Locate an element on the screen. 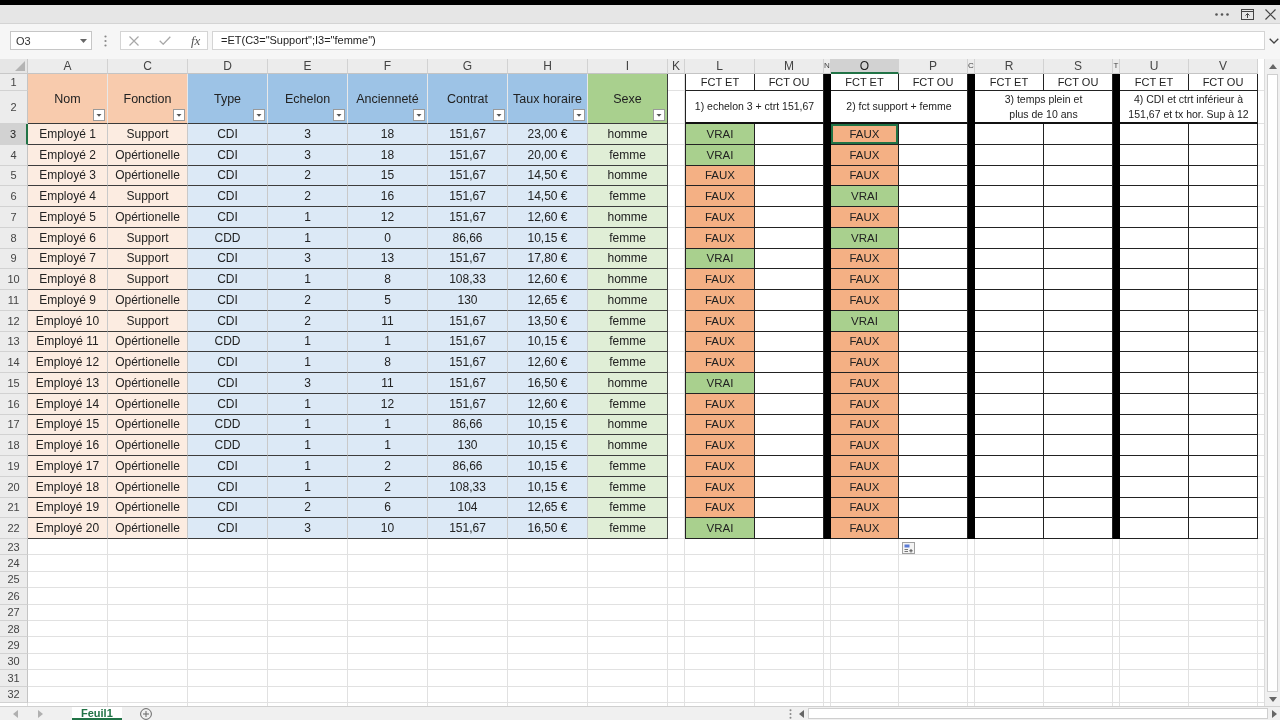  add-sheet-icon is located at coordinates (145, 713).